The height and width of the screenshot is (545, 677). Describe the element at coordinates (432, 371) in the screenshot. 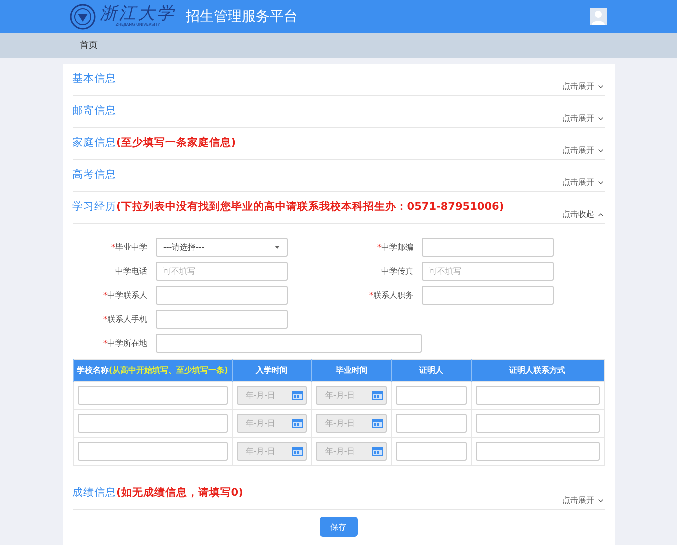

I see `column-header: 证明人` at that location.